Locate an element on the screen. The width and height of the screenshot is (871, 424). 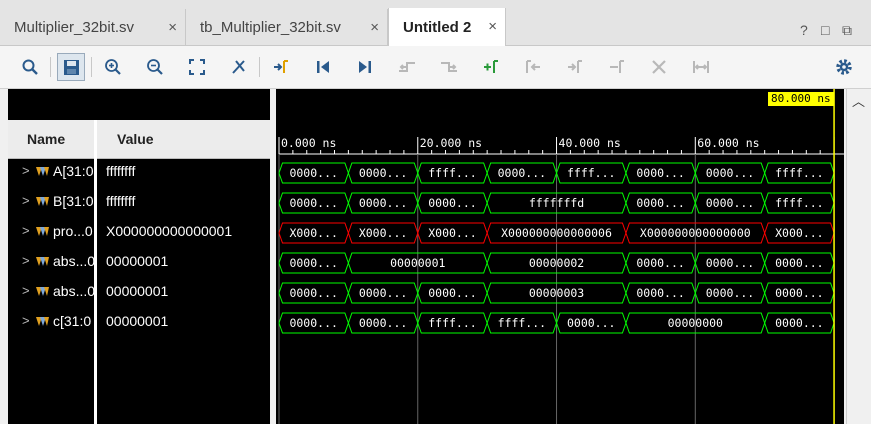
signal-name: c[31:0 is located at coordinates (72, 321).